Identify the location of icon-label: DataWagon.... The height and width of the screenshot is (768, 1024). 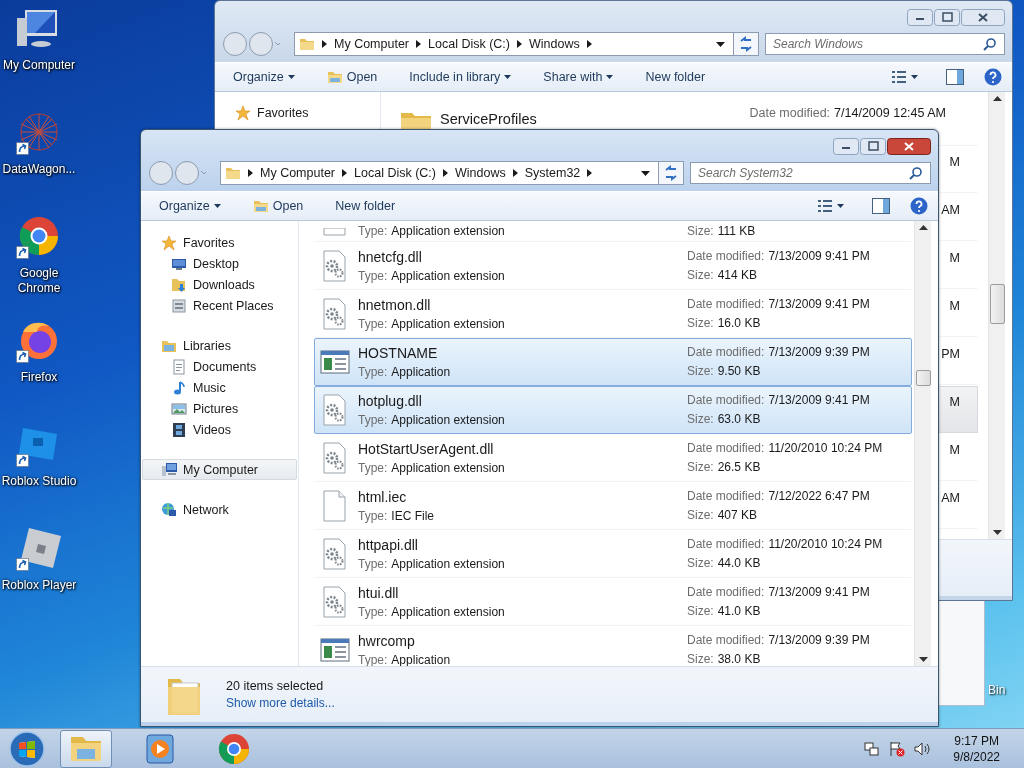
(39, 169).